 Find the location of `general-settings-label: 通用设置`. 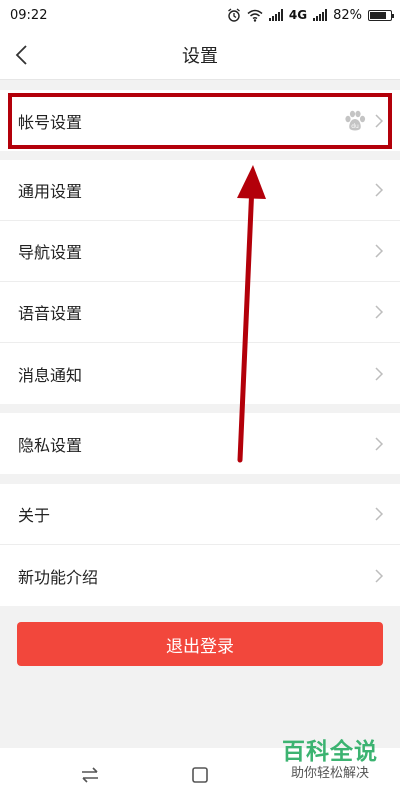

general-settings-label: 通用设置 is located at coordinates (50, 191).